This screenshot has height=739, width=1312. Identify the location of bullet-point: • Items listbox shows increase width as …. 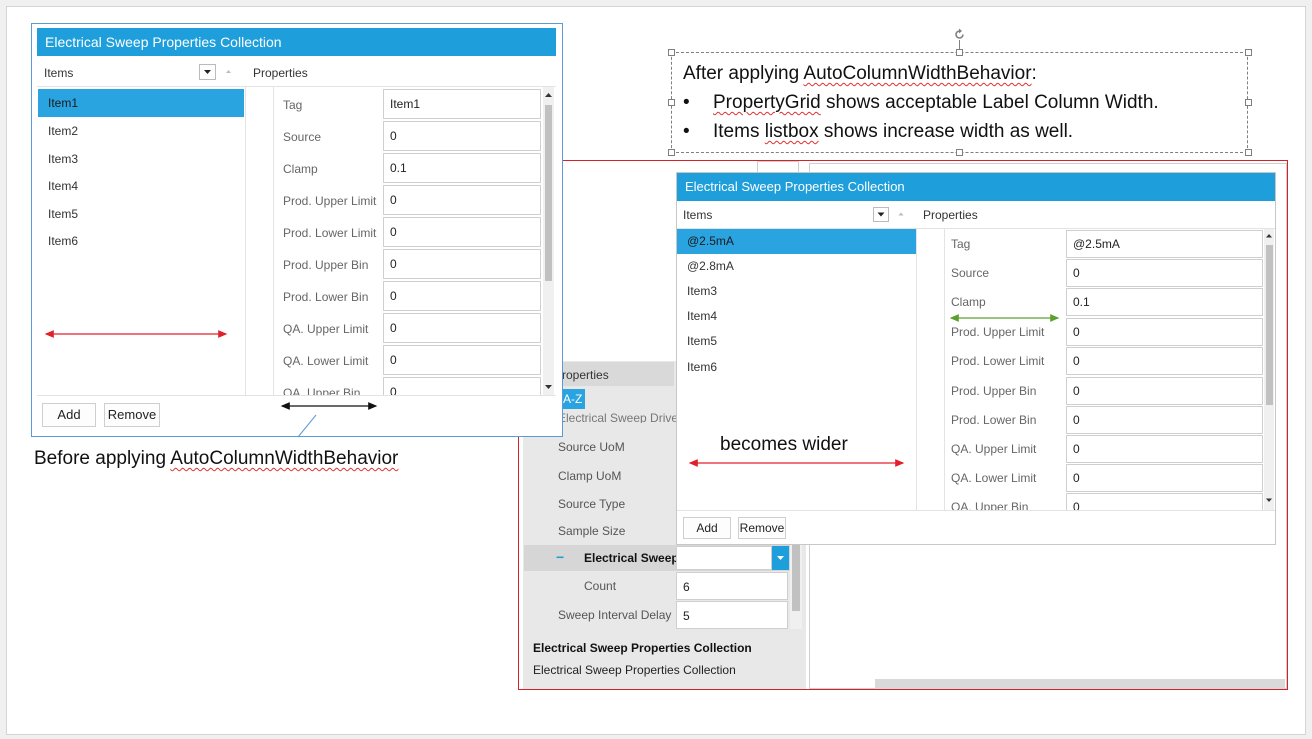
(878, 132).